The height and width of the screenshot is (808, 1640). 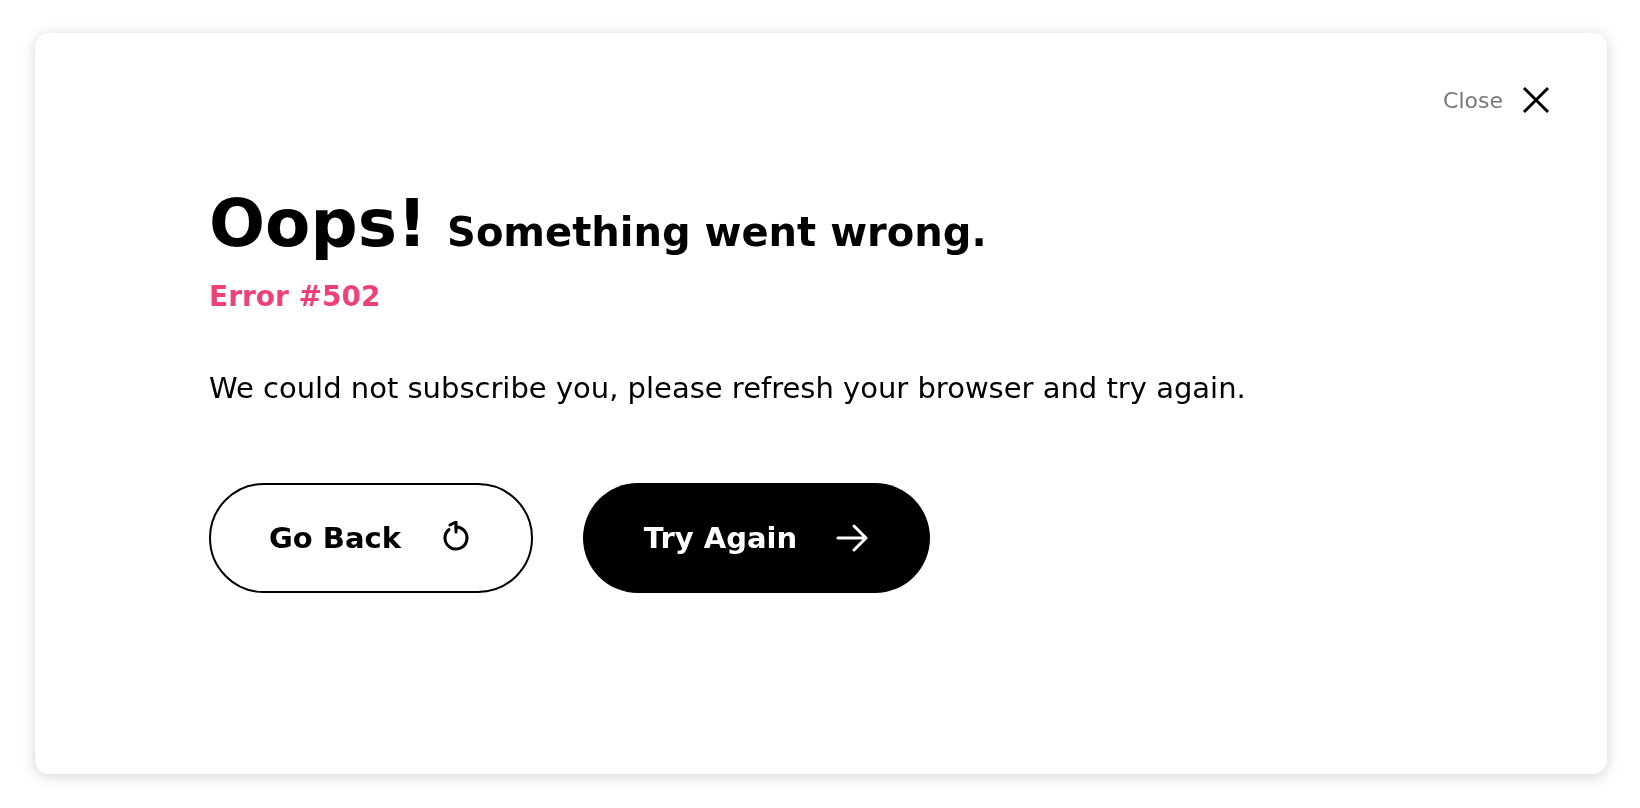 What do you see at coordinates (852, 538) in the screenshot?
I see `arrow-right-icon` at bounding box center [852, 538].